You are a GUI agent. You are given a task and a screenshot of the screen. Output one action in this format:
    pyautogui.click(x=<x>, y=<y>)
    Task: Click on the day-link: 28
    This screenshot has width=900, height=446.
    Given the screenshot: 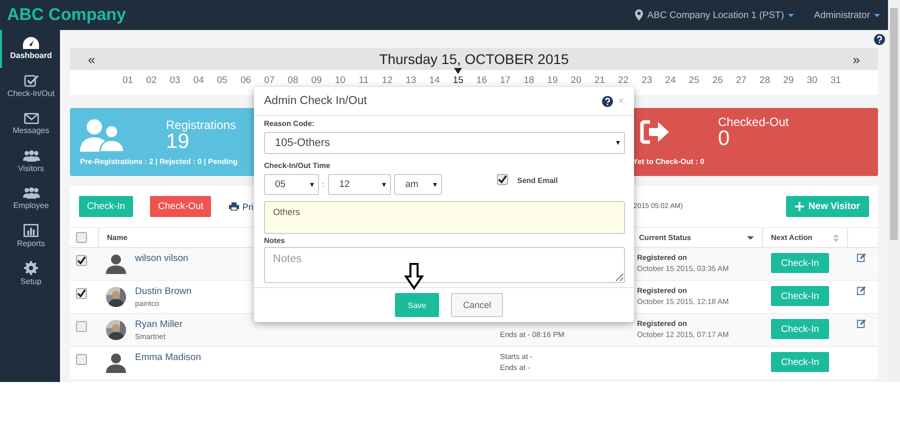 What is the action you would take?
    pyautogui.click(x=765, y=80)
    